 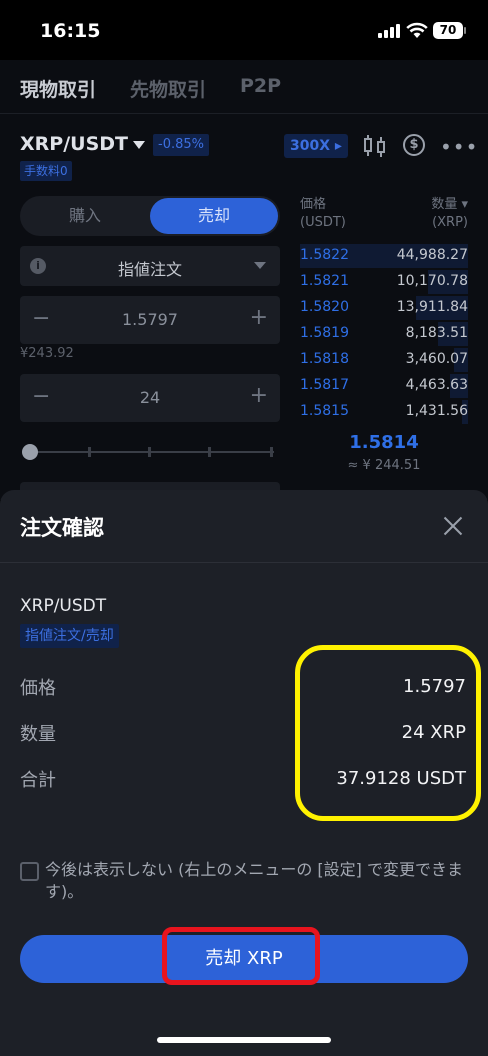 What do you see at coordinates (255, 881) in the screenshot?
I see `dont-show-again-label: 今後は表示しない (右上のメニューの [設定] で変更できます)。` at bounding box center [255, 881].